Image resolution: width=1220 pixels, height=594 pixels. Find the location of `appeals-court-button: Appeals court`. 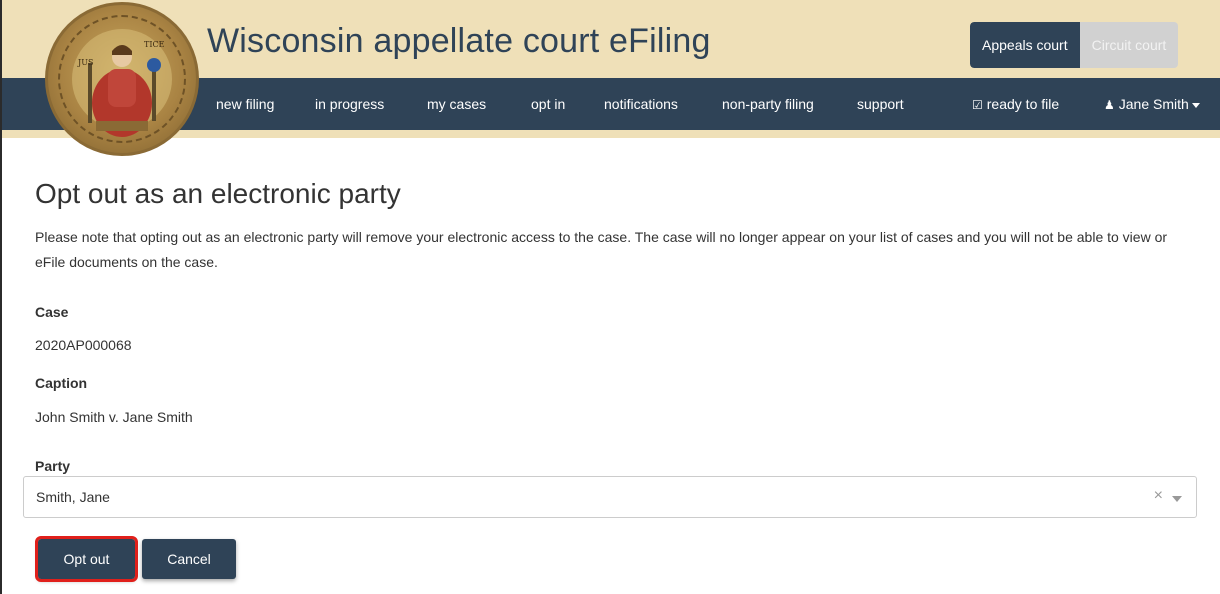

appeals-court-button: Appeals court is located at coordinates (1025, 45).